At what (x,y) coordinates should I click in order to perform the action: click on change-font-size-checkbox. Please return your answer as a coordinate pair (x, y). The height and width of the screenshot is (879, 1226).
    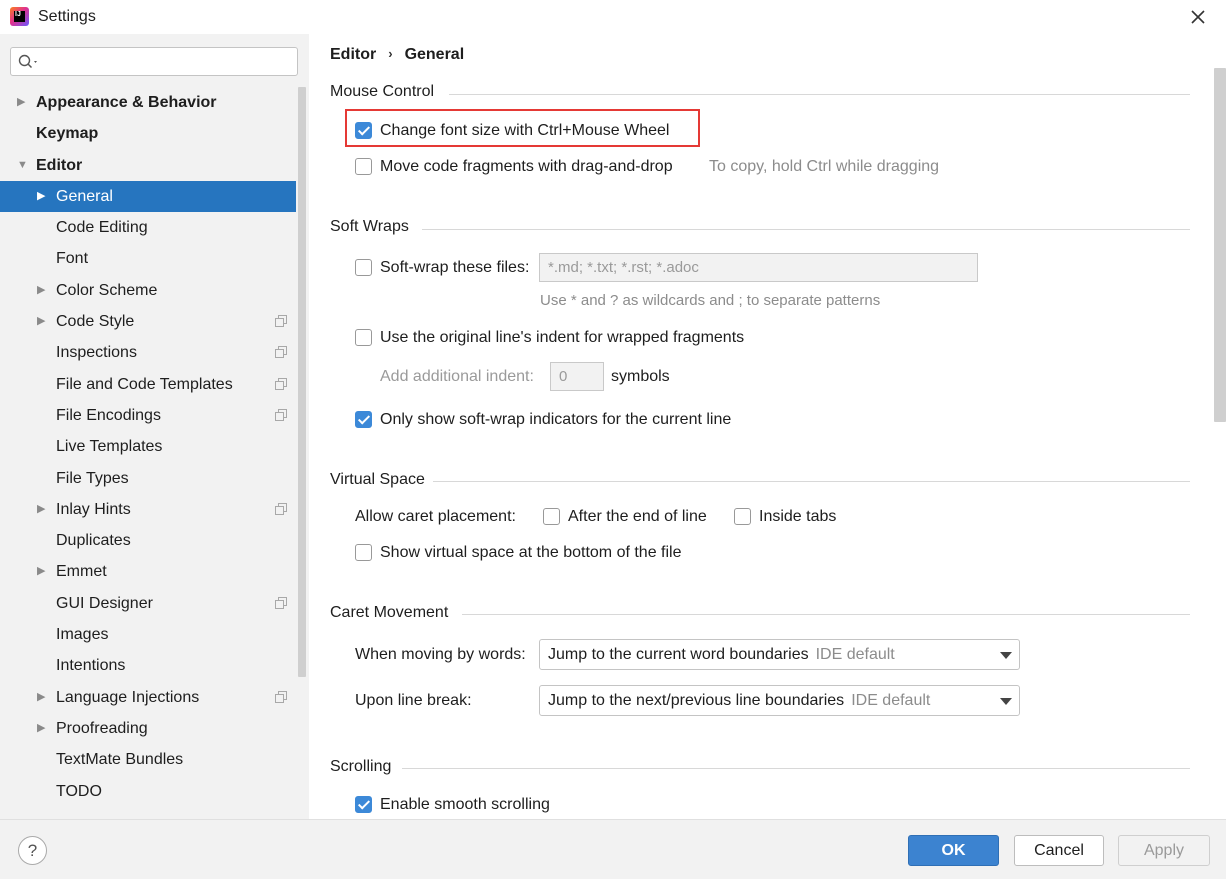
    Looking at the image, I should click on (363, 130).